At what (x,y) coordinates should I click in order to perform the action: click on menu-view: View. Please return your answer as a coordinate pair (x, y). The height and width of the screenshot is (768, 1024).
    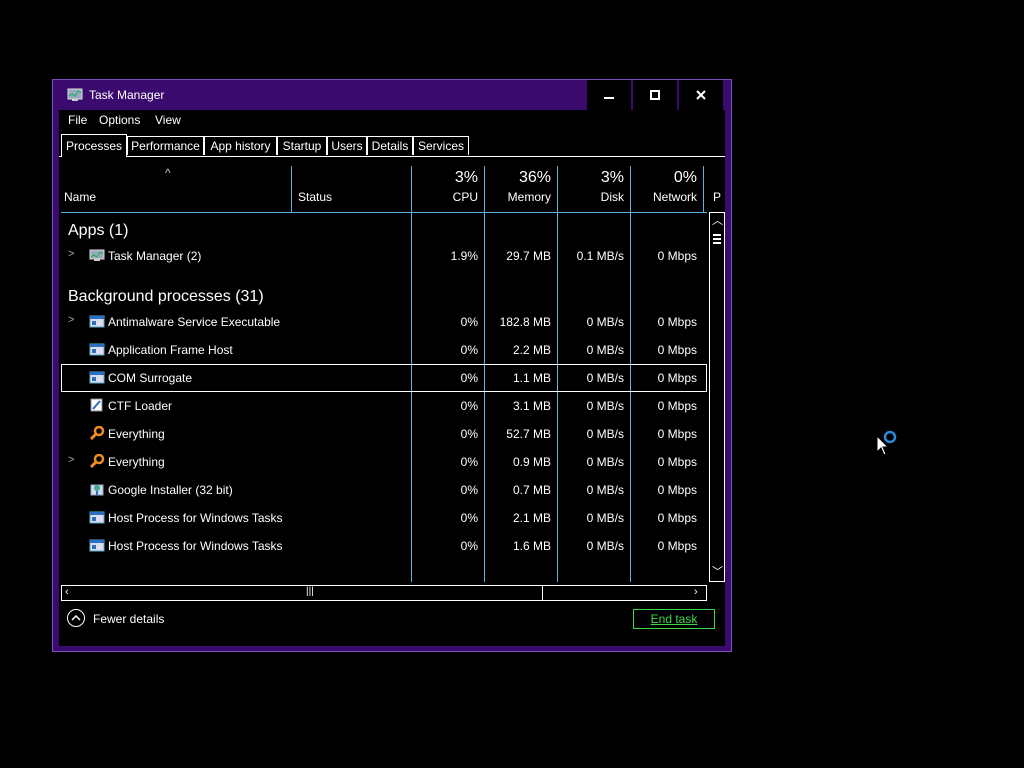
    Looking at the image, I should click on (168, 120).